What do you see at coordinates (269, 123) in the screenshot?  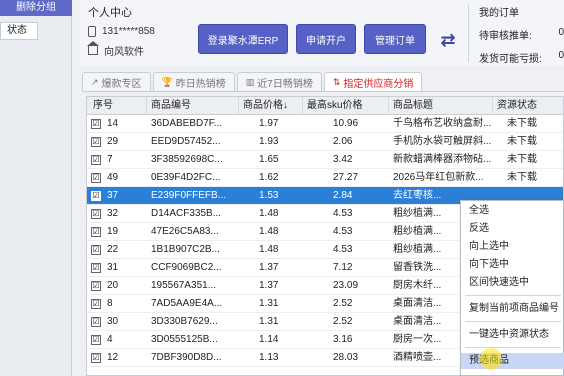 I see `cell-price: 1.97` at bounding box center [269, 123].